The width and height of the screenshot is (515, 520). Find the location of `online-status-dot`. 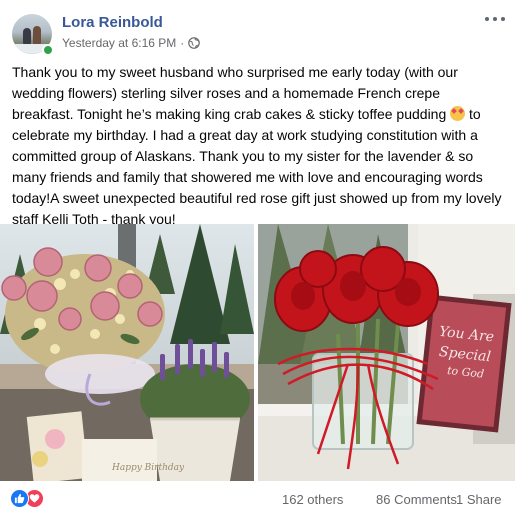

online-status-dot is located at coordinates (48, 50).